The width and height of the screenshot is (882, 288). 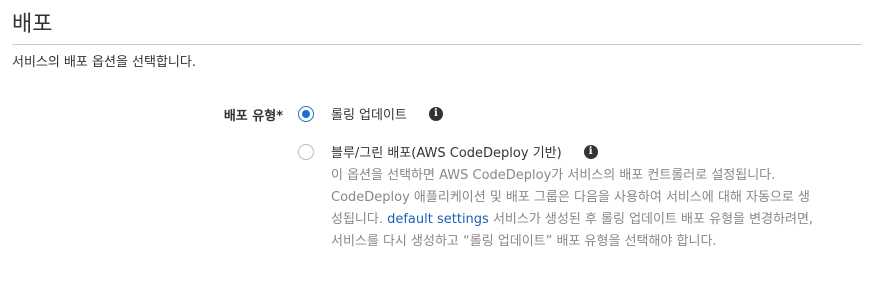 I want to click on rolling-update-option: 롤링 업데이트 i, so click(x=370, y=113).